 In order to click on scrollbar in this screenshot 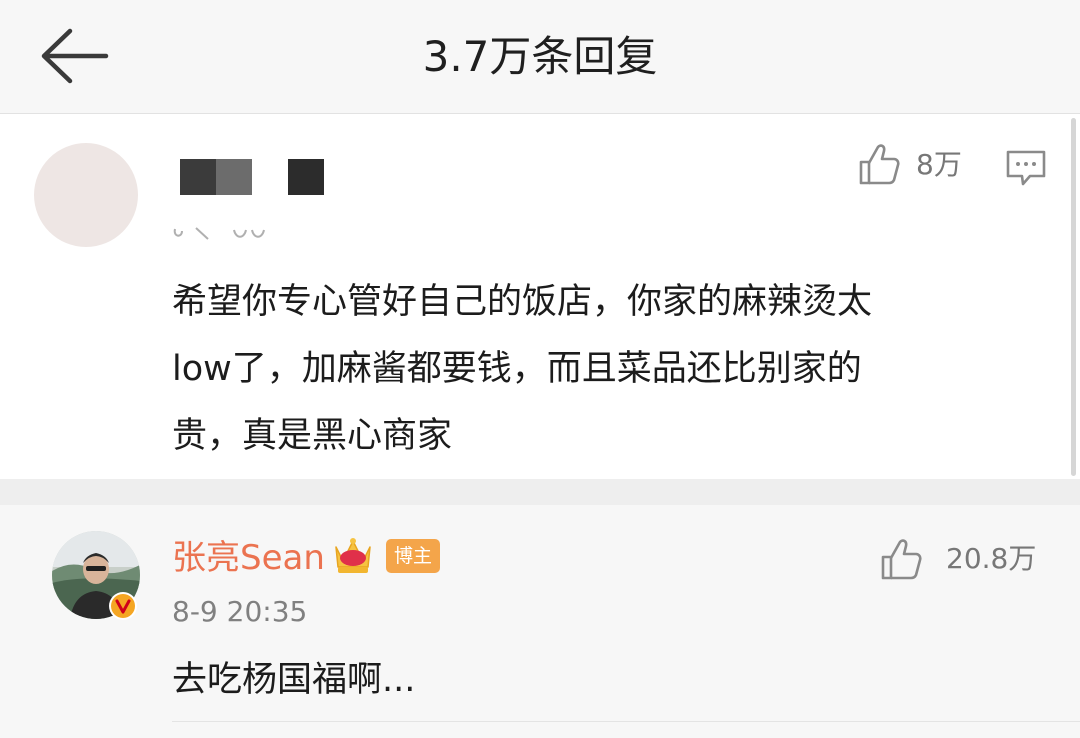, I will do `click(1073, 297)`.